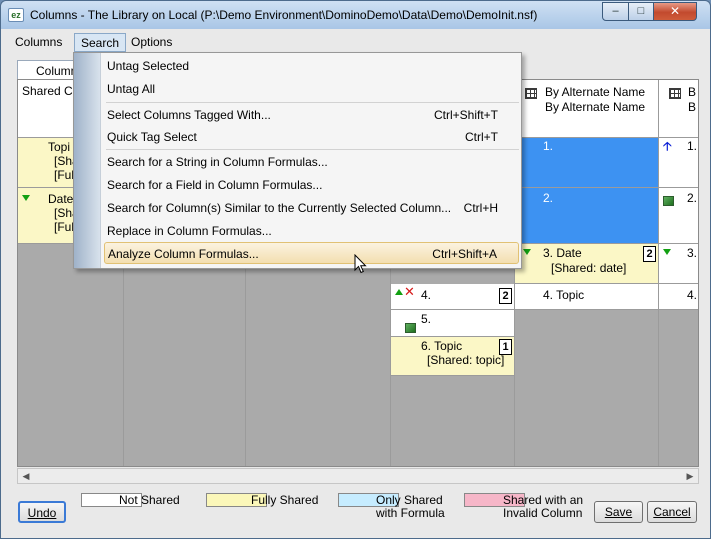 The width and height of the screenshot is (711, 539). I want to click on grid-cell: 5., so click(452, 323).